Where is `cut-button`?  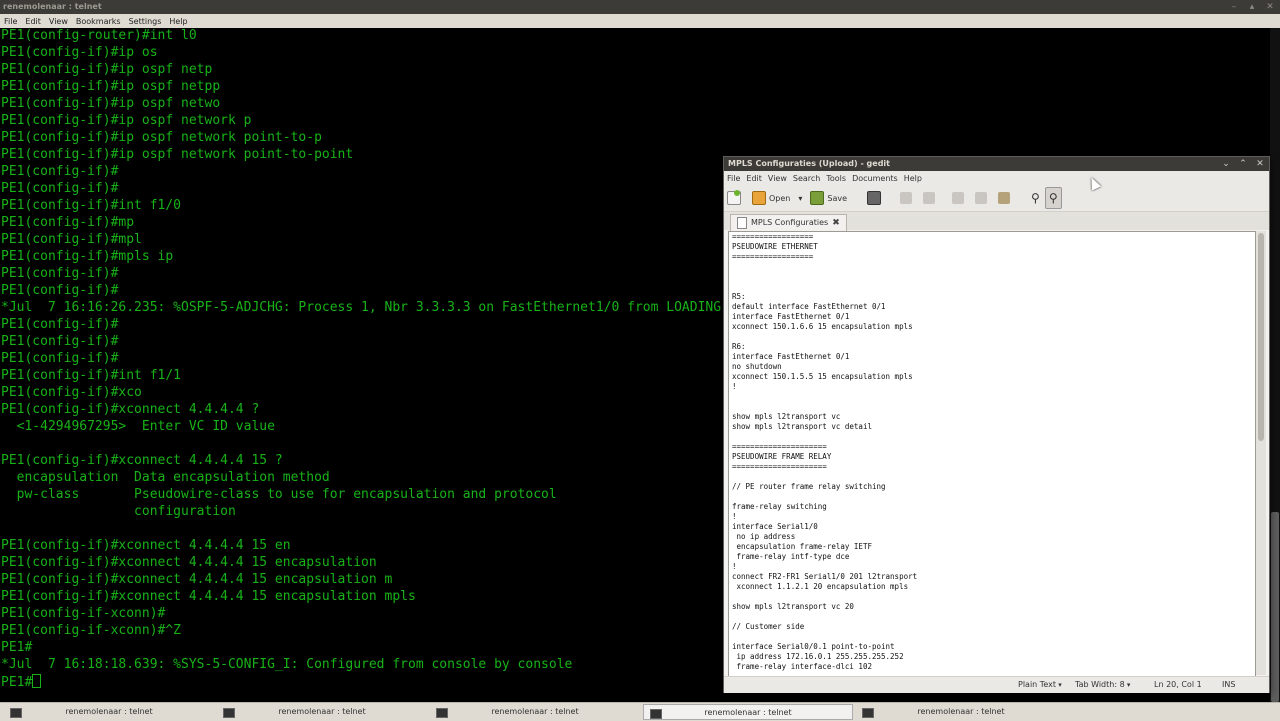
cut-button is located at coordinates (959, 198).